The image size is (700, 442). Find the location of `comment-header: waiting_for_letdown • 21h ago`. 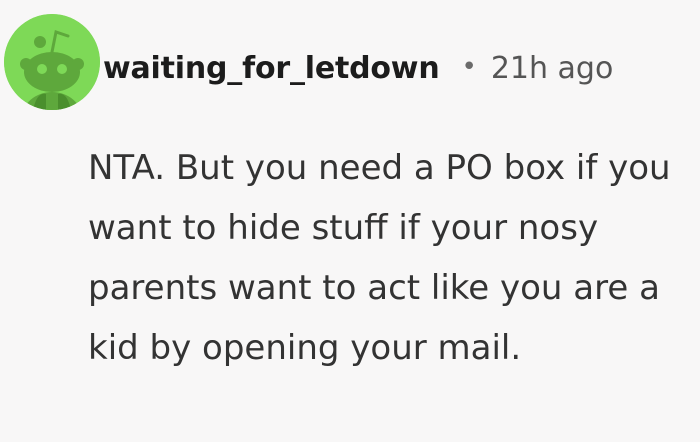

comment-header: waiting_for_letdown • 21h ago is located at coordinates (358, 68).